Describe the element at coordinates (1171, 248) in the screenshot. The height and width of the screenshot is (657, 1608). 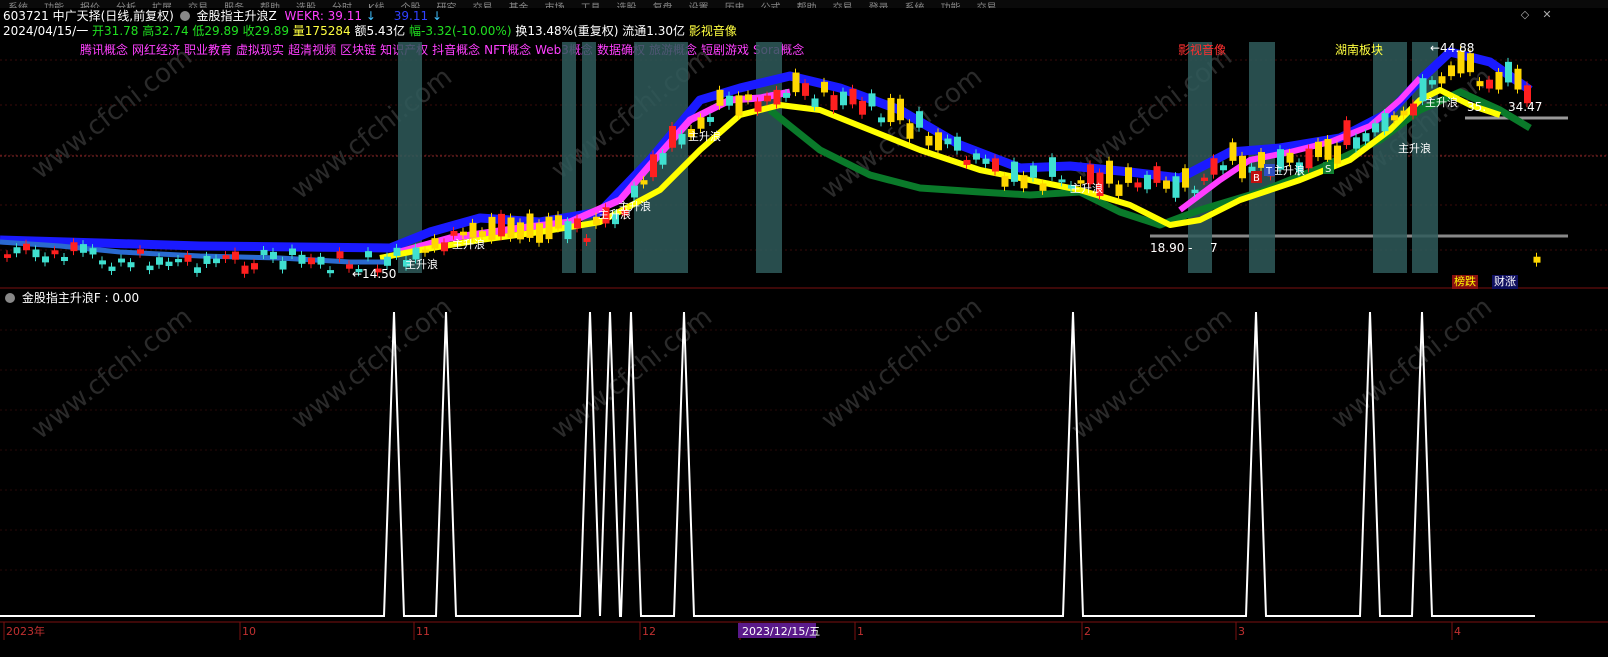
I see `price-label-low: 18.90 -` at that location.